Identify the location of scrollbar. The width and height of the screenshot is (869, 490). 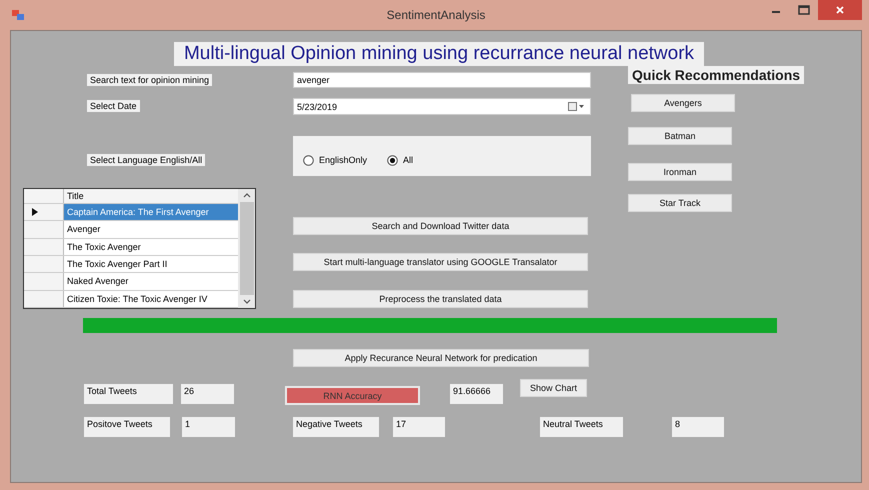
(246, 248).